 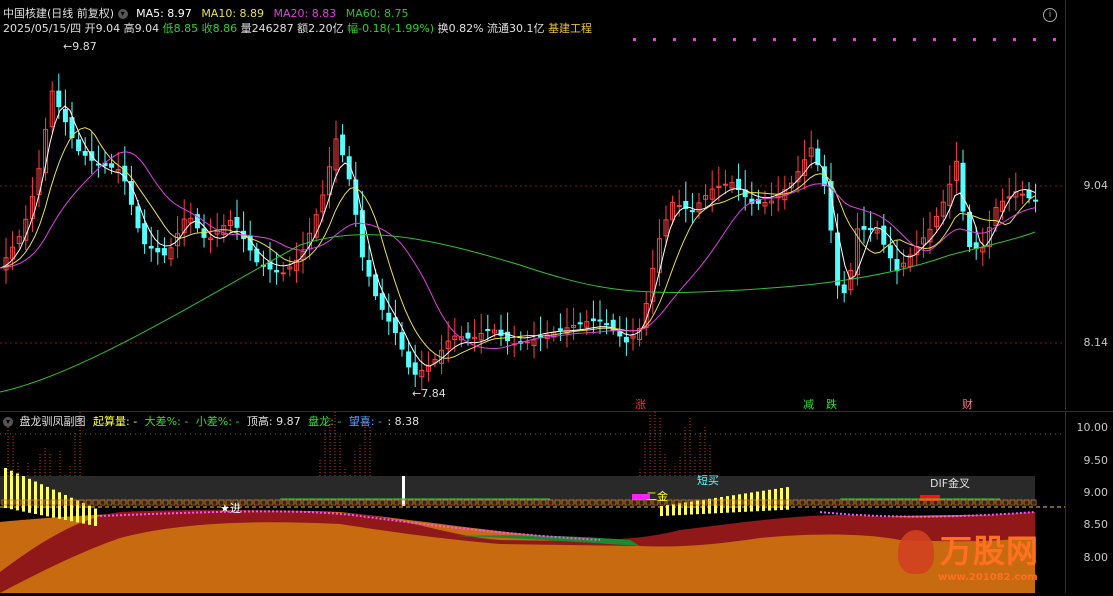 I want to click on indicator-tick-8: 8.00, so click(x=1096, y=557).